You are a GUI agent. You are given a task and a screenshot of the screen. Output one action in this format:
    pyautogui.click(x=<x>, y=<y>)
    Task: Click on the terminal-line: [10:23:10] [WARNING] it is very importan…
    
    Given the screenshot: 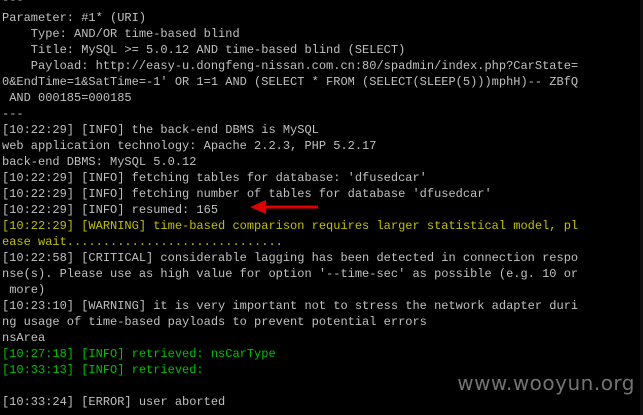 What is the action you would take?
    pyautogui.click(x=290, y=306)
    